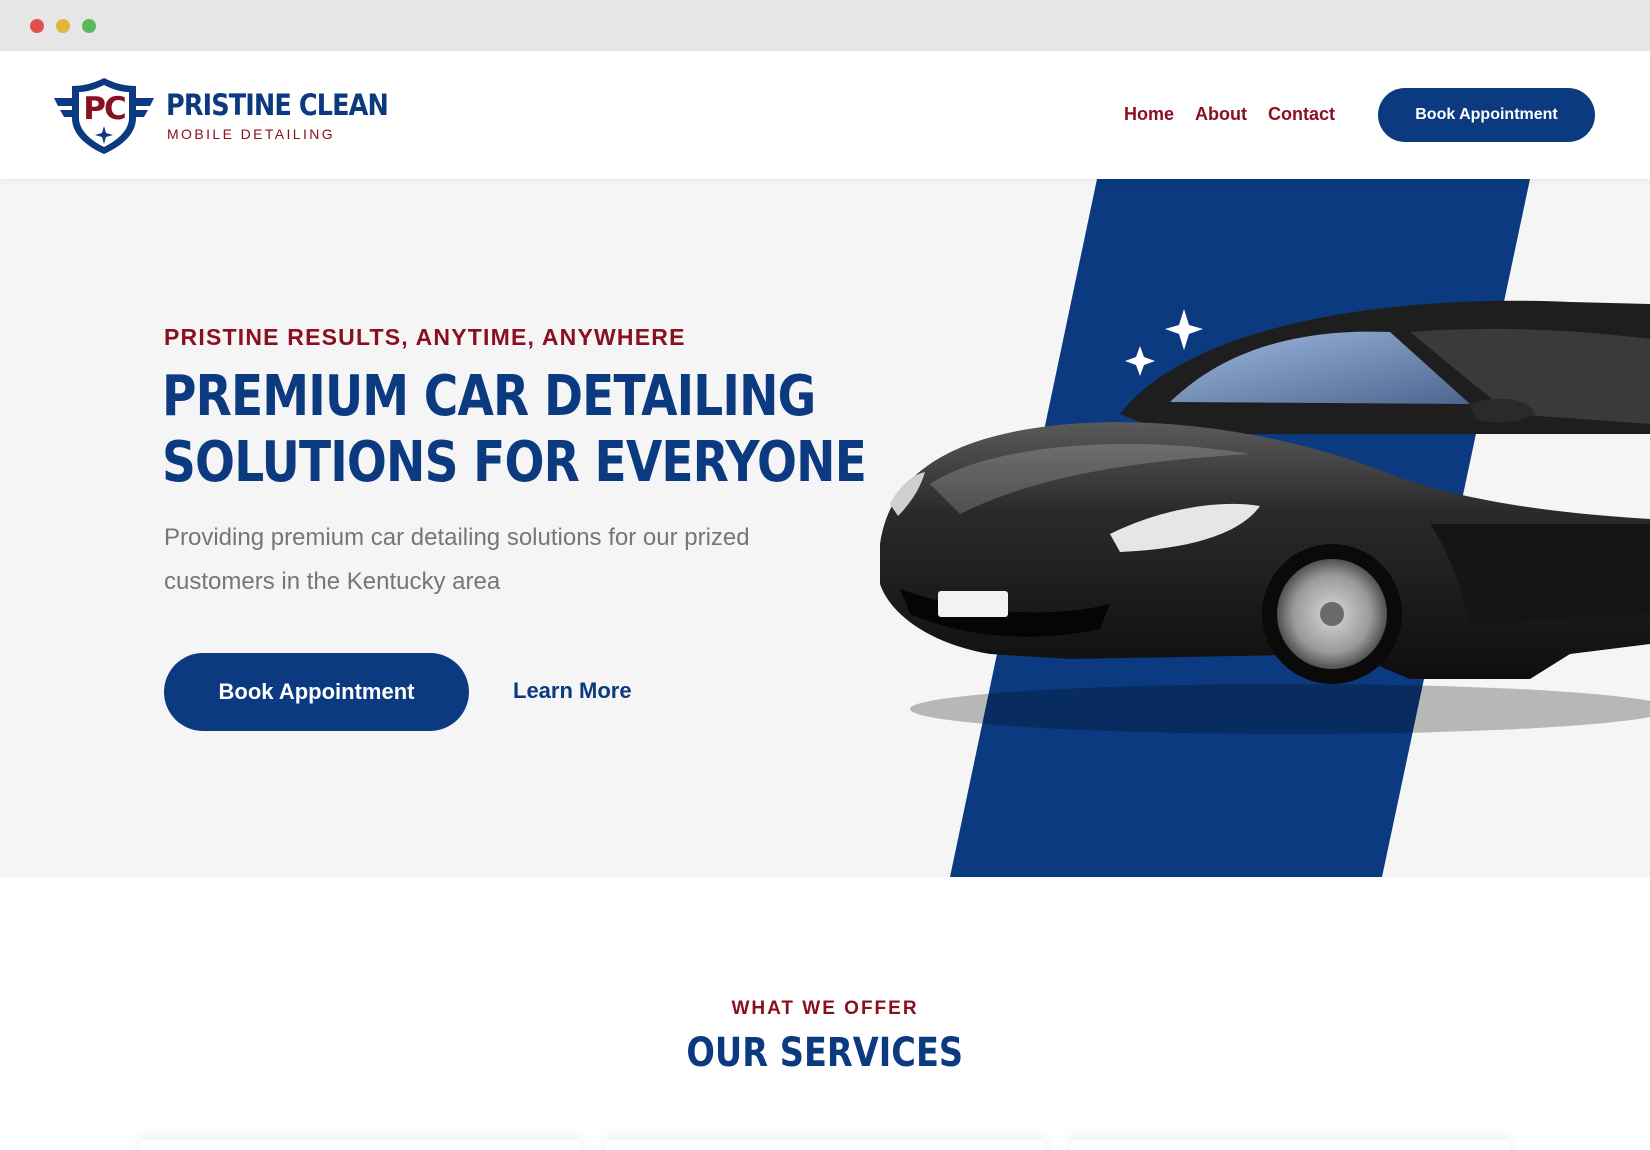  I want to click on services-title-text: OUR SERVICES, so click(825, 1053).